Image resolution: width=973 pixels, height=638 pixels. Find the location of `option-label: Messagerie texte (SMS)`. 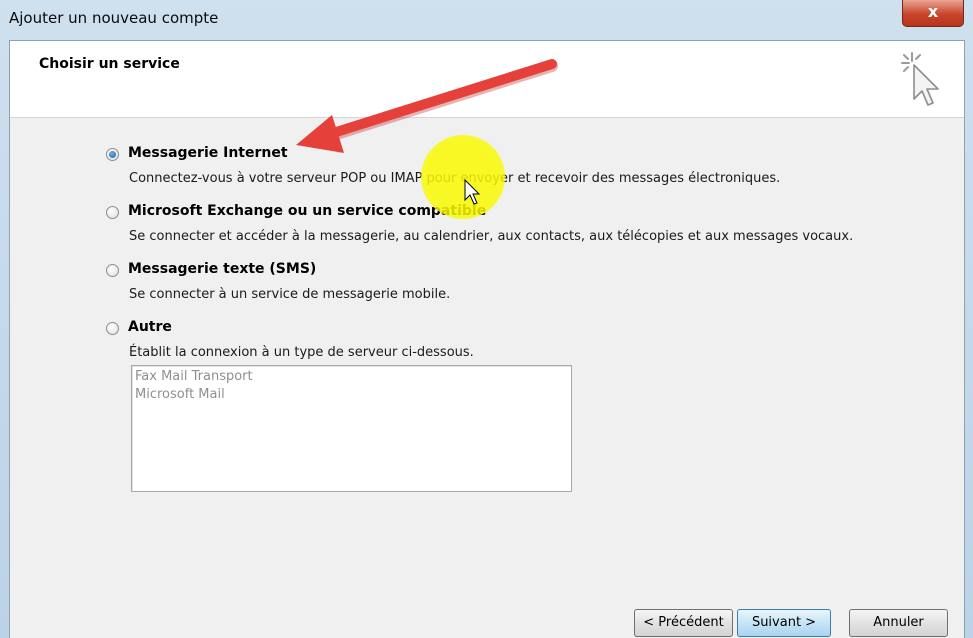

option-label: Messagerie texte (SMS) is located at coordinates (222, 269).